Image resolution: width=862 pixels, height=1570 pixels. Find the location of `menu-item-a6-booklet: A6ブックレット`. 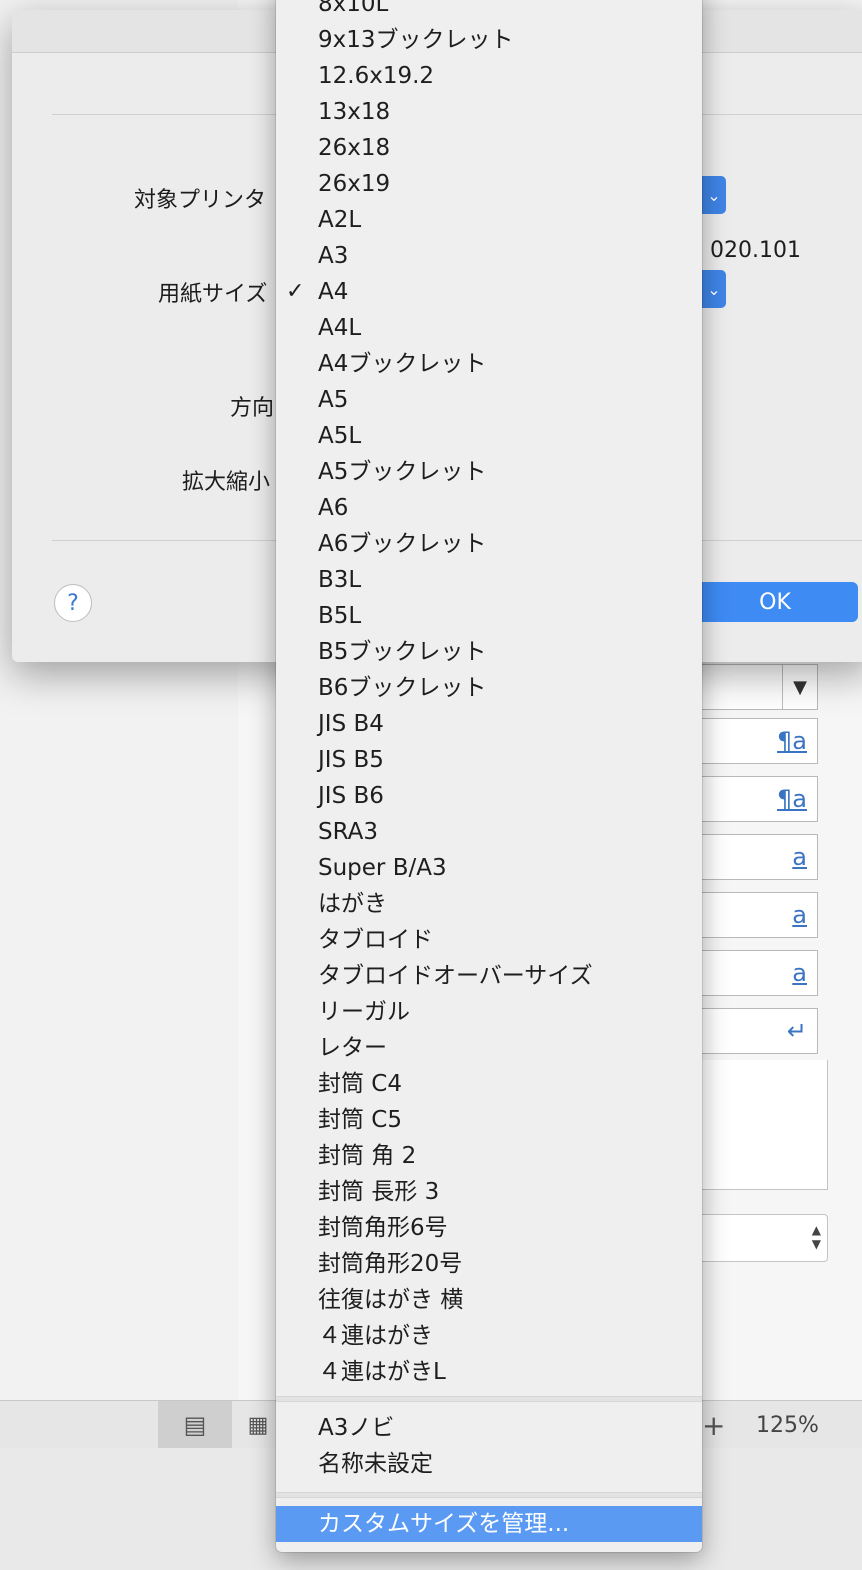

menu-item-a6-booklet: A6ブックレット is located at coordinates (489, 544).